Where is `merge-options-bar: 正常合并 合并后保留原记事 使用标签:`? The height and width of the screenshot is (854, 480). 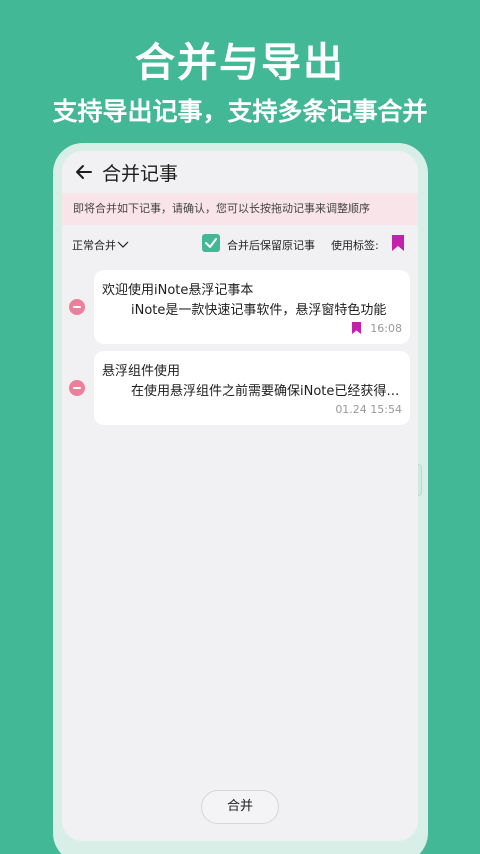
merge-options-bar: 正常合并 合并后保留原记事 使用标签: is located at coordinates (240, 245).